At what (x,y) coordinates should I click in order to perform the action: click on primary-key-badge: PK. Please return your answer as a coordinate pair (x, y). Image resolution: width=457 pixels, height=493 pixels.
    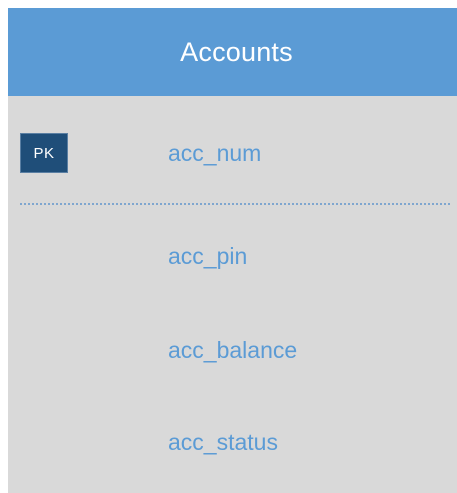
    Looking at the image, I should click on (44, 153).